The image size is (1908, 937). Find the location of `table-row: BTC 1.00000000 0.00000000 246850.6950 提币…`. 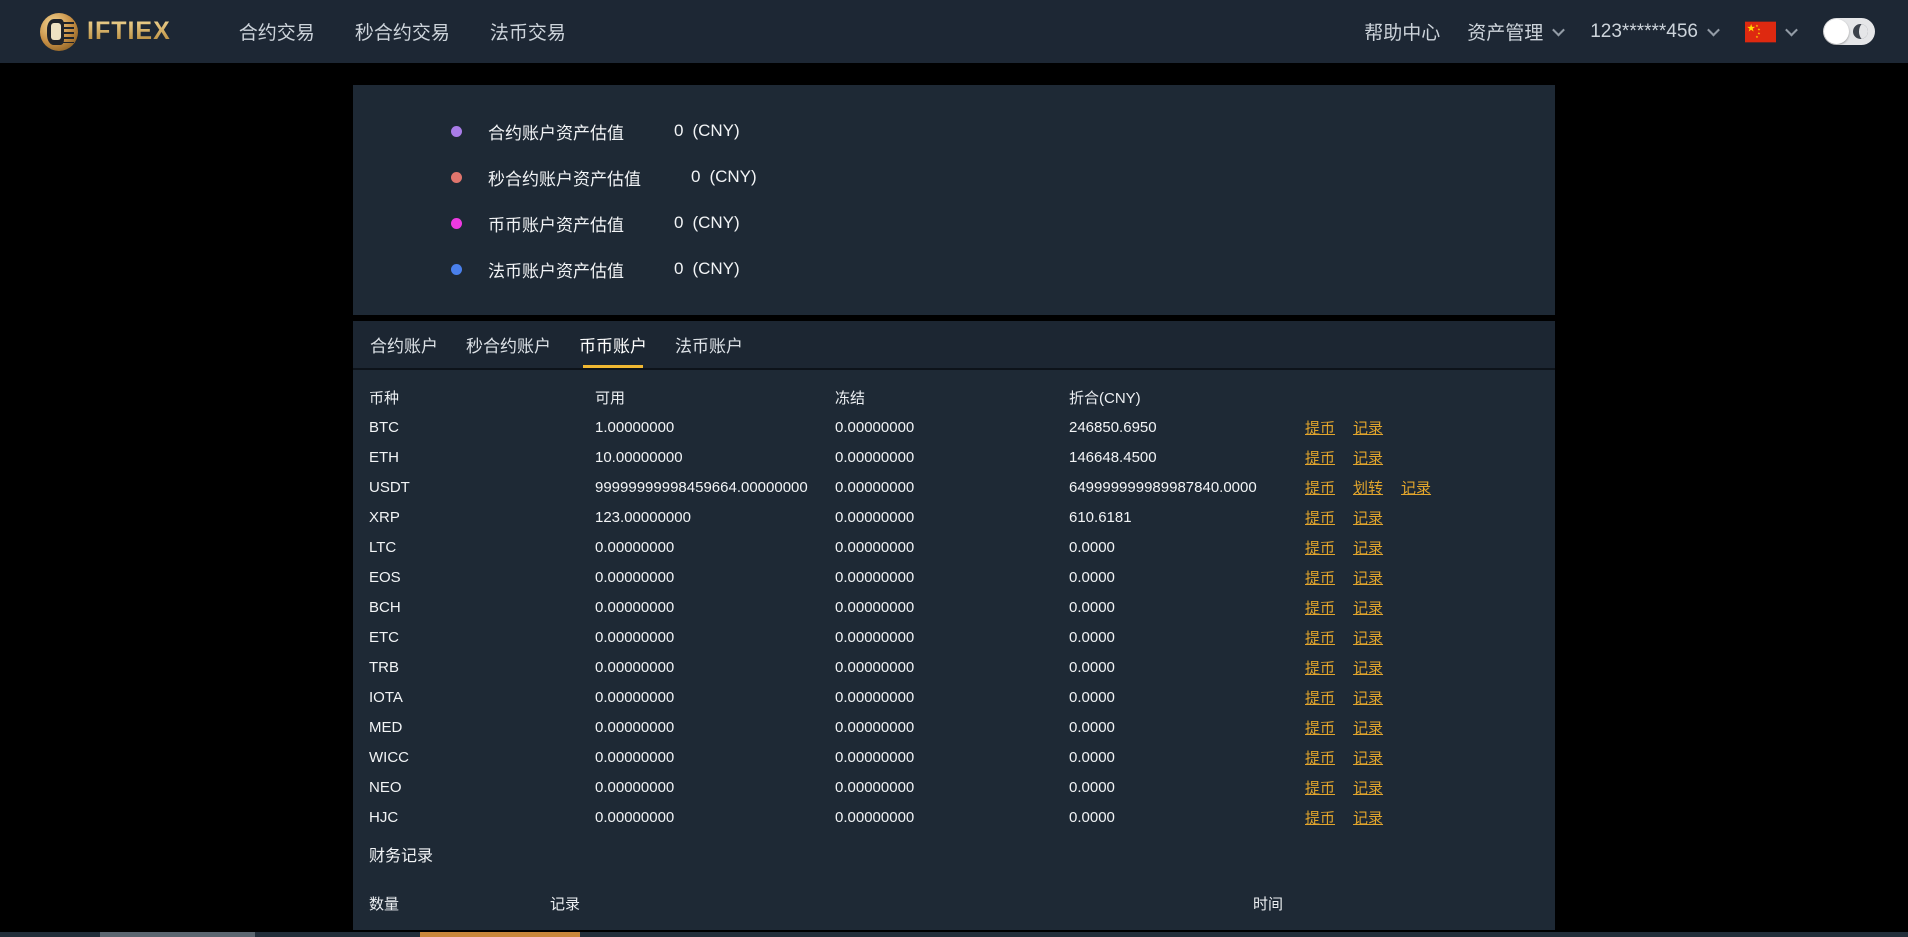

table-row: BTC 1.00000000 0.00000000 246850.6950 提币… is located at coordinates (954, 427).